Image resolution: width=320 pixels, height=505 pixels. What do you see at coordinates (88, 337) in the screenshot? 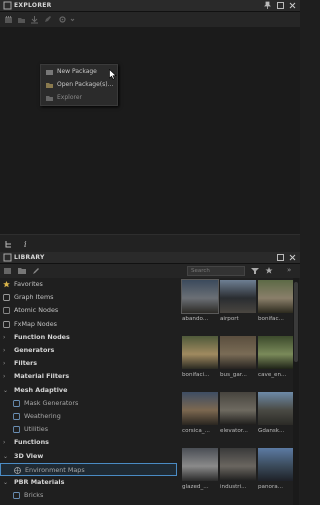
I see `tree-item-function-nodes: › Function Nodes` at bounding box center [88, 337].